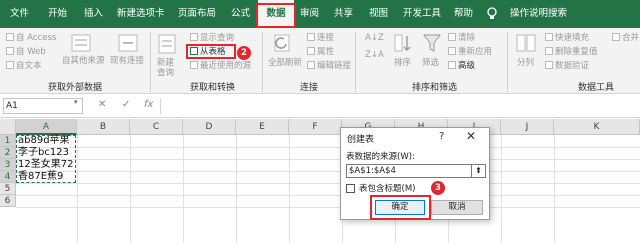 This screenshot has height=243, width=640. I want to click on tab-formulas: 公式, so click(240, 14).